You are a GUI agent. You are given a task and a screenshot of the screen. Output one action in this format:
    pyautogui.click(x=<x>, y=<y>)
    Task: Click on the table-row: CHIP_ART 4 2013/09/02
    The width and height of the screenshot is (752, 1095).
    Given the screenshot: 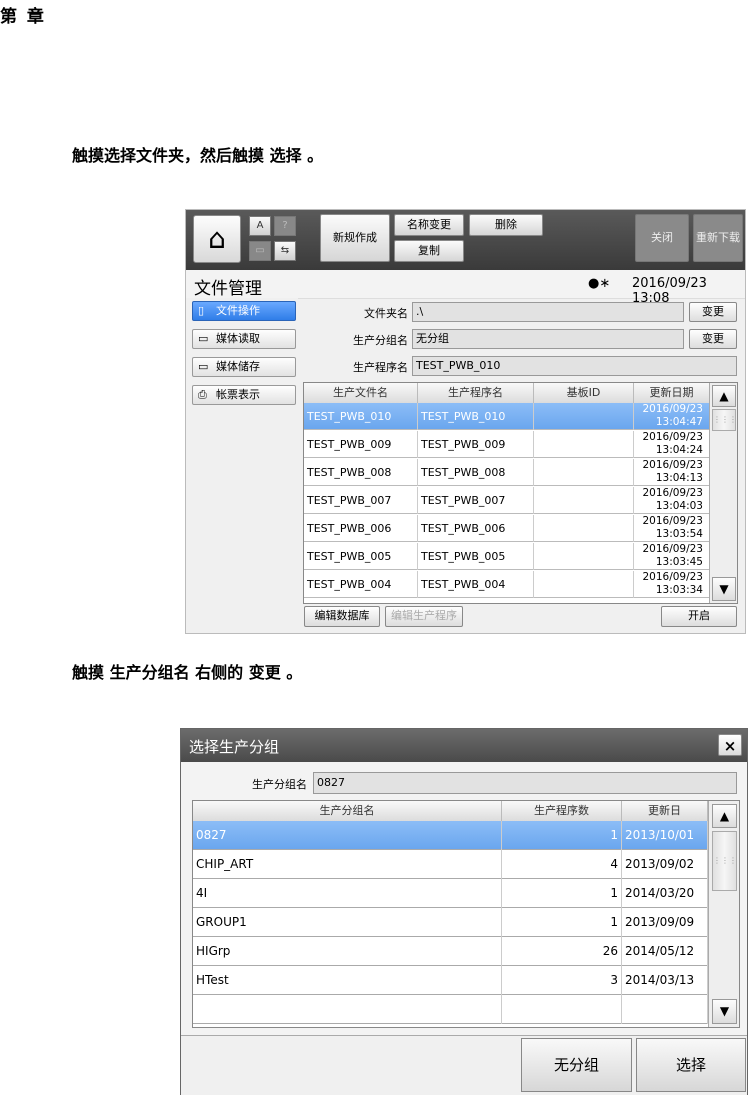 What is the action you would take?
    pyautogui.click(x=450, y=864)
    